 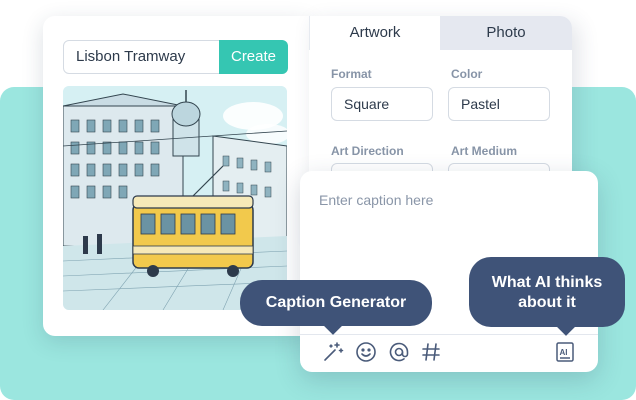 What do you see at coordinates (484, 151) in the screenshot?
I see `art-medium-label: Art Medium` at bounding box center [484, 151].